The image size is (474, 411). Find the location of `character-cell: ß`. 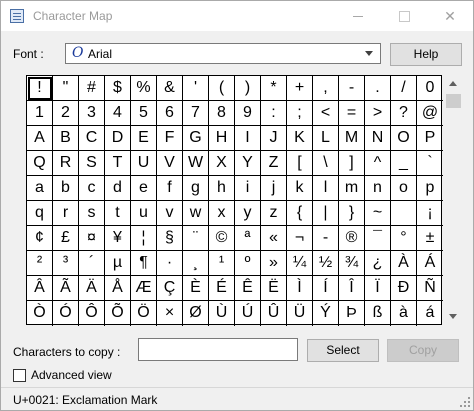

character-cell: ß is located at coordinates (378, 313).